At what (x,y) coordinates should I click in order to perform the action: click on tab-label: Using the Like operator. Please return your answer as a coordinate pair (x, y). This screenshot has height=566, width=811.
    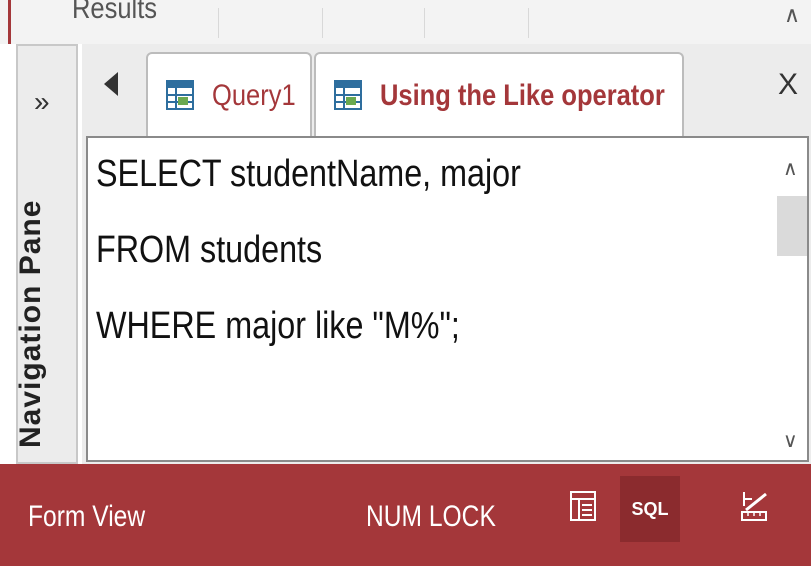
    Looking at the image, I should click on (522, 95).